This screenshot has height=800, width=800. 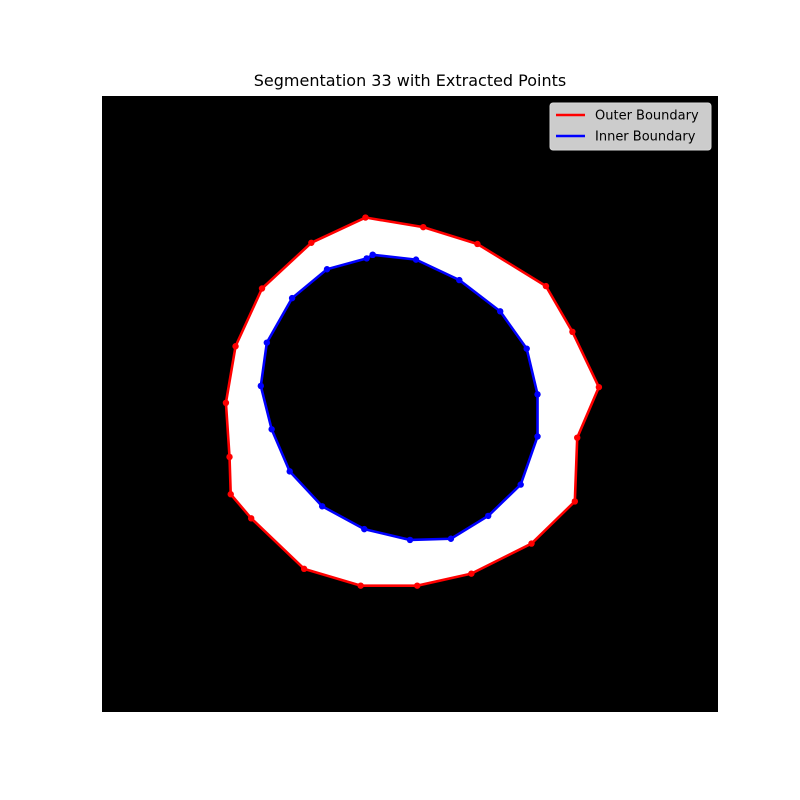 What do you see at coordinates (647, 116) in the screenshot?
I see `legend-label-outer: Outer Boundary` at bounding box center [647, 116].